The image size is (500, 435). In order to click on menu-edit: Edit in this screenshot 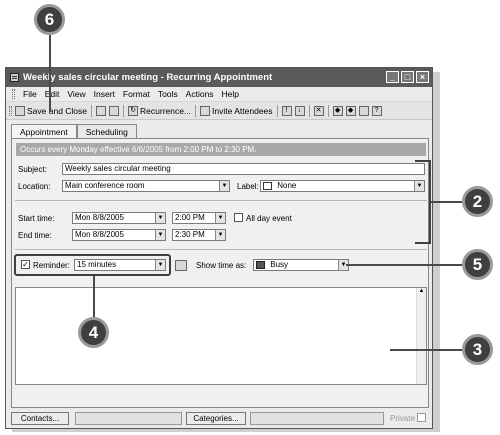, I will do `click(52, 94)`.